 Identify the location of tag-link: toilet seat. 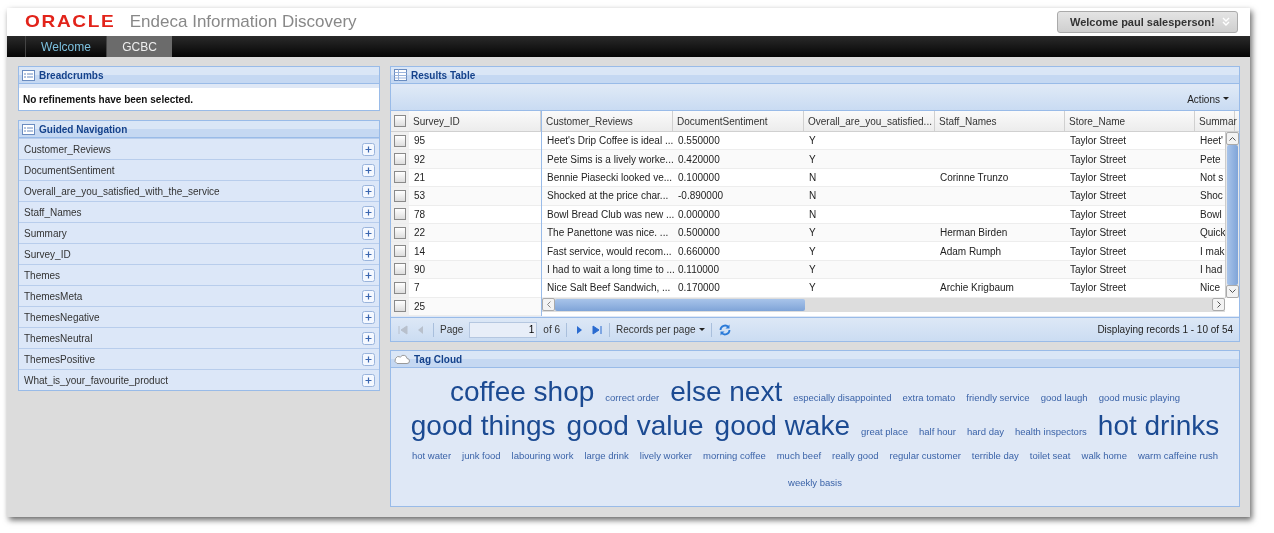
(1050, 455).